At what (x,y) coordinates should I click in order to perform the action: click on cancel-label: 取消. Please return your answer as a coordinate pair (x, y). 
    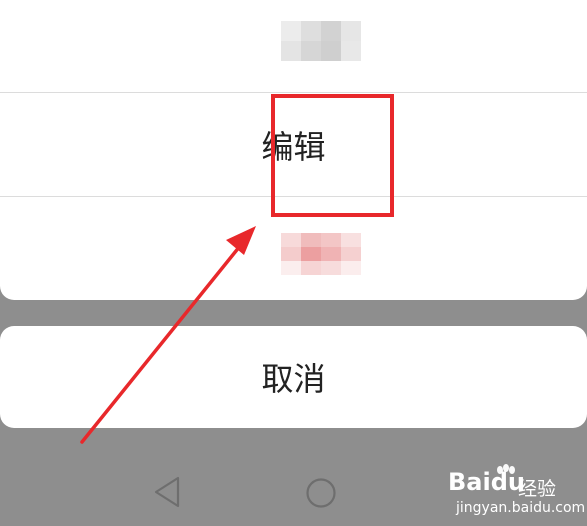
    Looking at the image, I should click on (293, 379).